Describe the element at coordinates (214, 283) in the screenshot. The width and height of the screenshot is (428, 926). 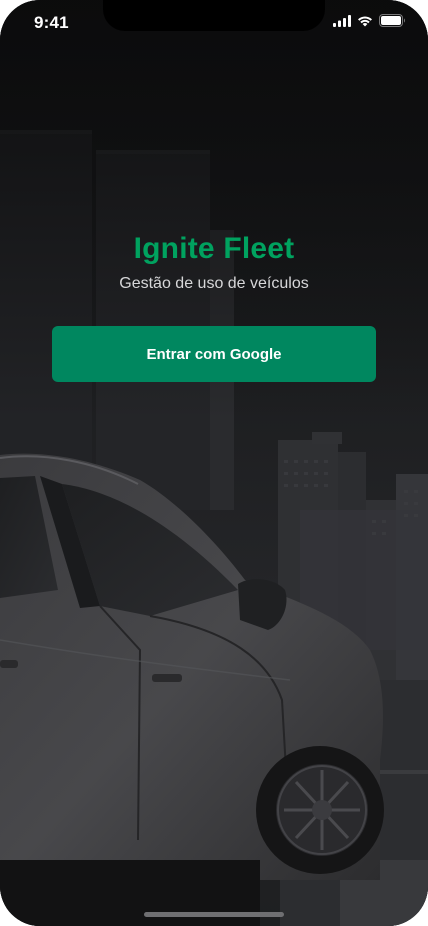
I see `app-subtitle: Gestão de uso de veículos` at that location.